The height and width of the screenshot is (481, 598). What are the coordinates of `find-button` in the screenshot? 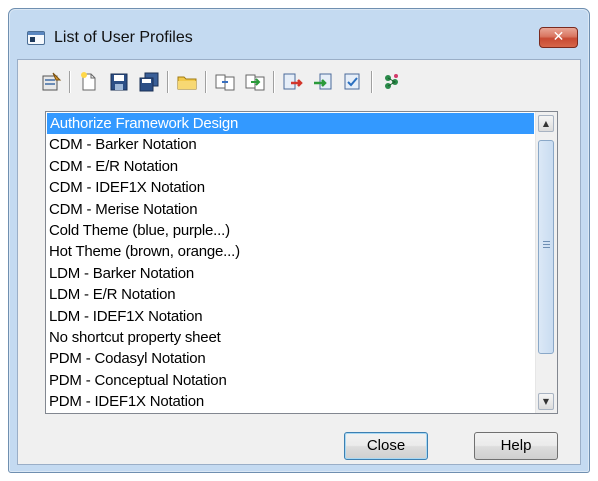 It's located at (391, 82).